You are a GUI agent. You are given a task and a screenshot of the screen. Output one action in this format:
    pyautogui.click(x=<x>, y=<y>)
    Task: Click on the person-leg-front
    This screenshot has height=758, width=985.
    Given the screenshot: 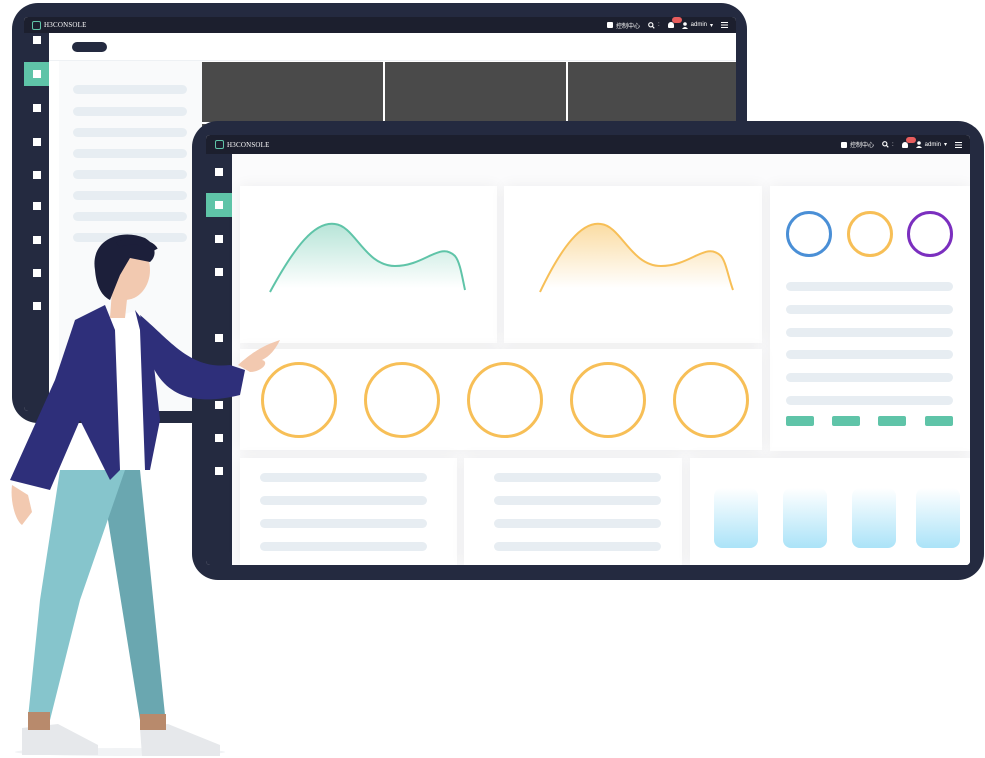 What is the action you would take?
    pyautogui.click(x=76, y=595)
    